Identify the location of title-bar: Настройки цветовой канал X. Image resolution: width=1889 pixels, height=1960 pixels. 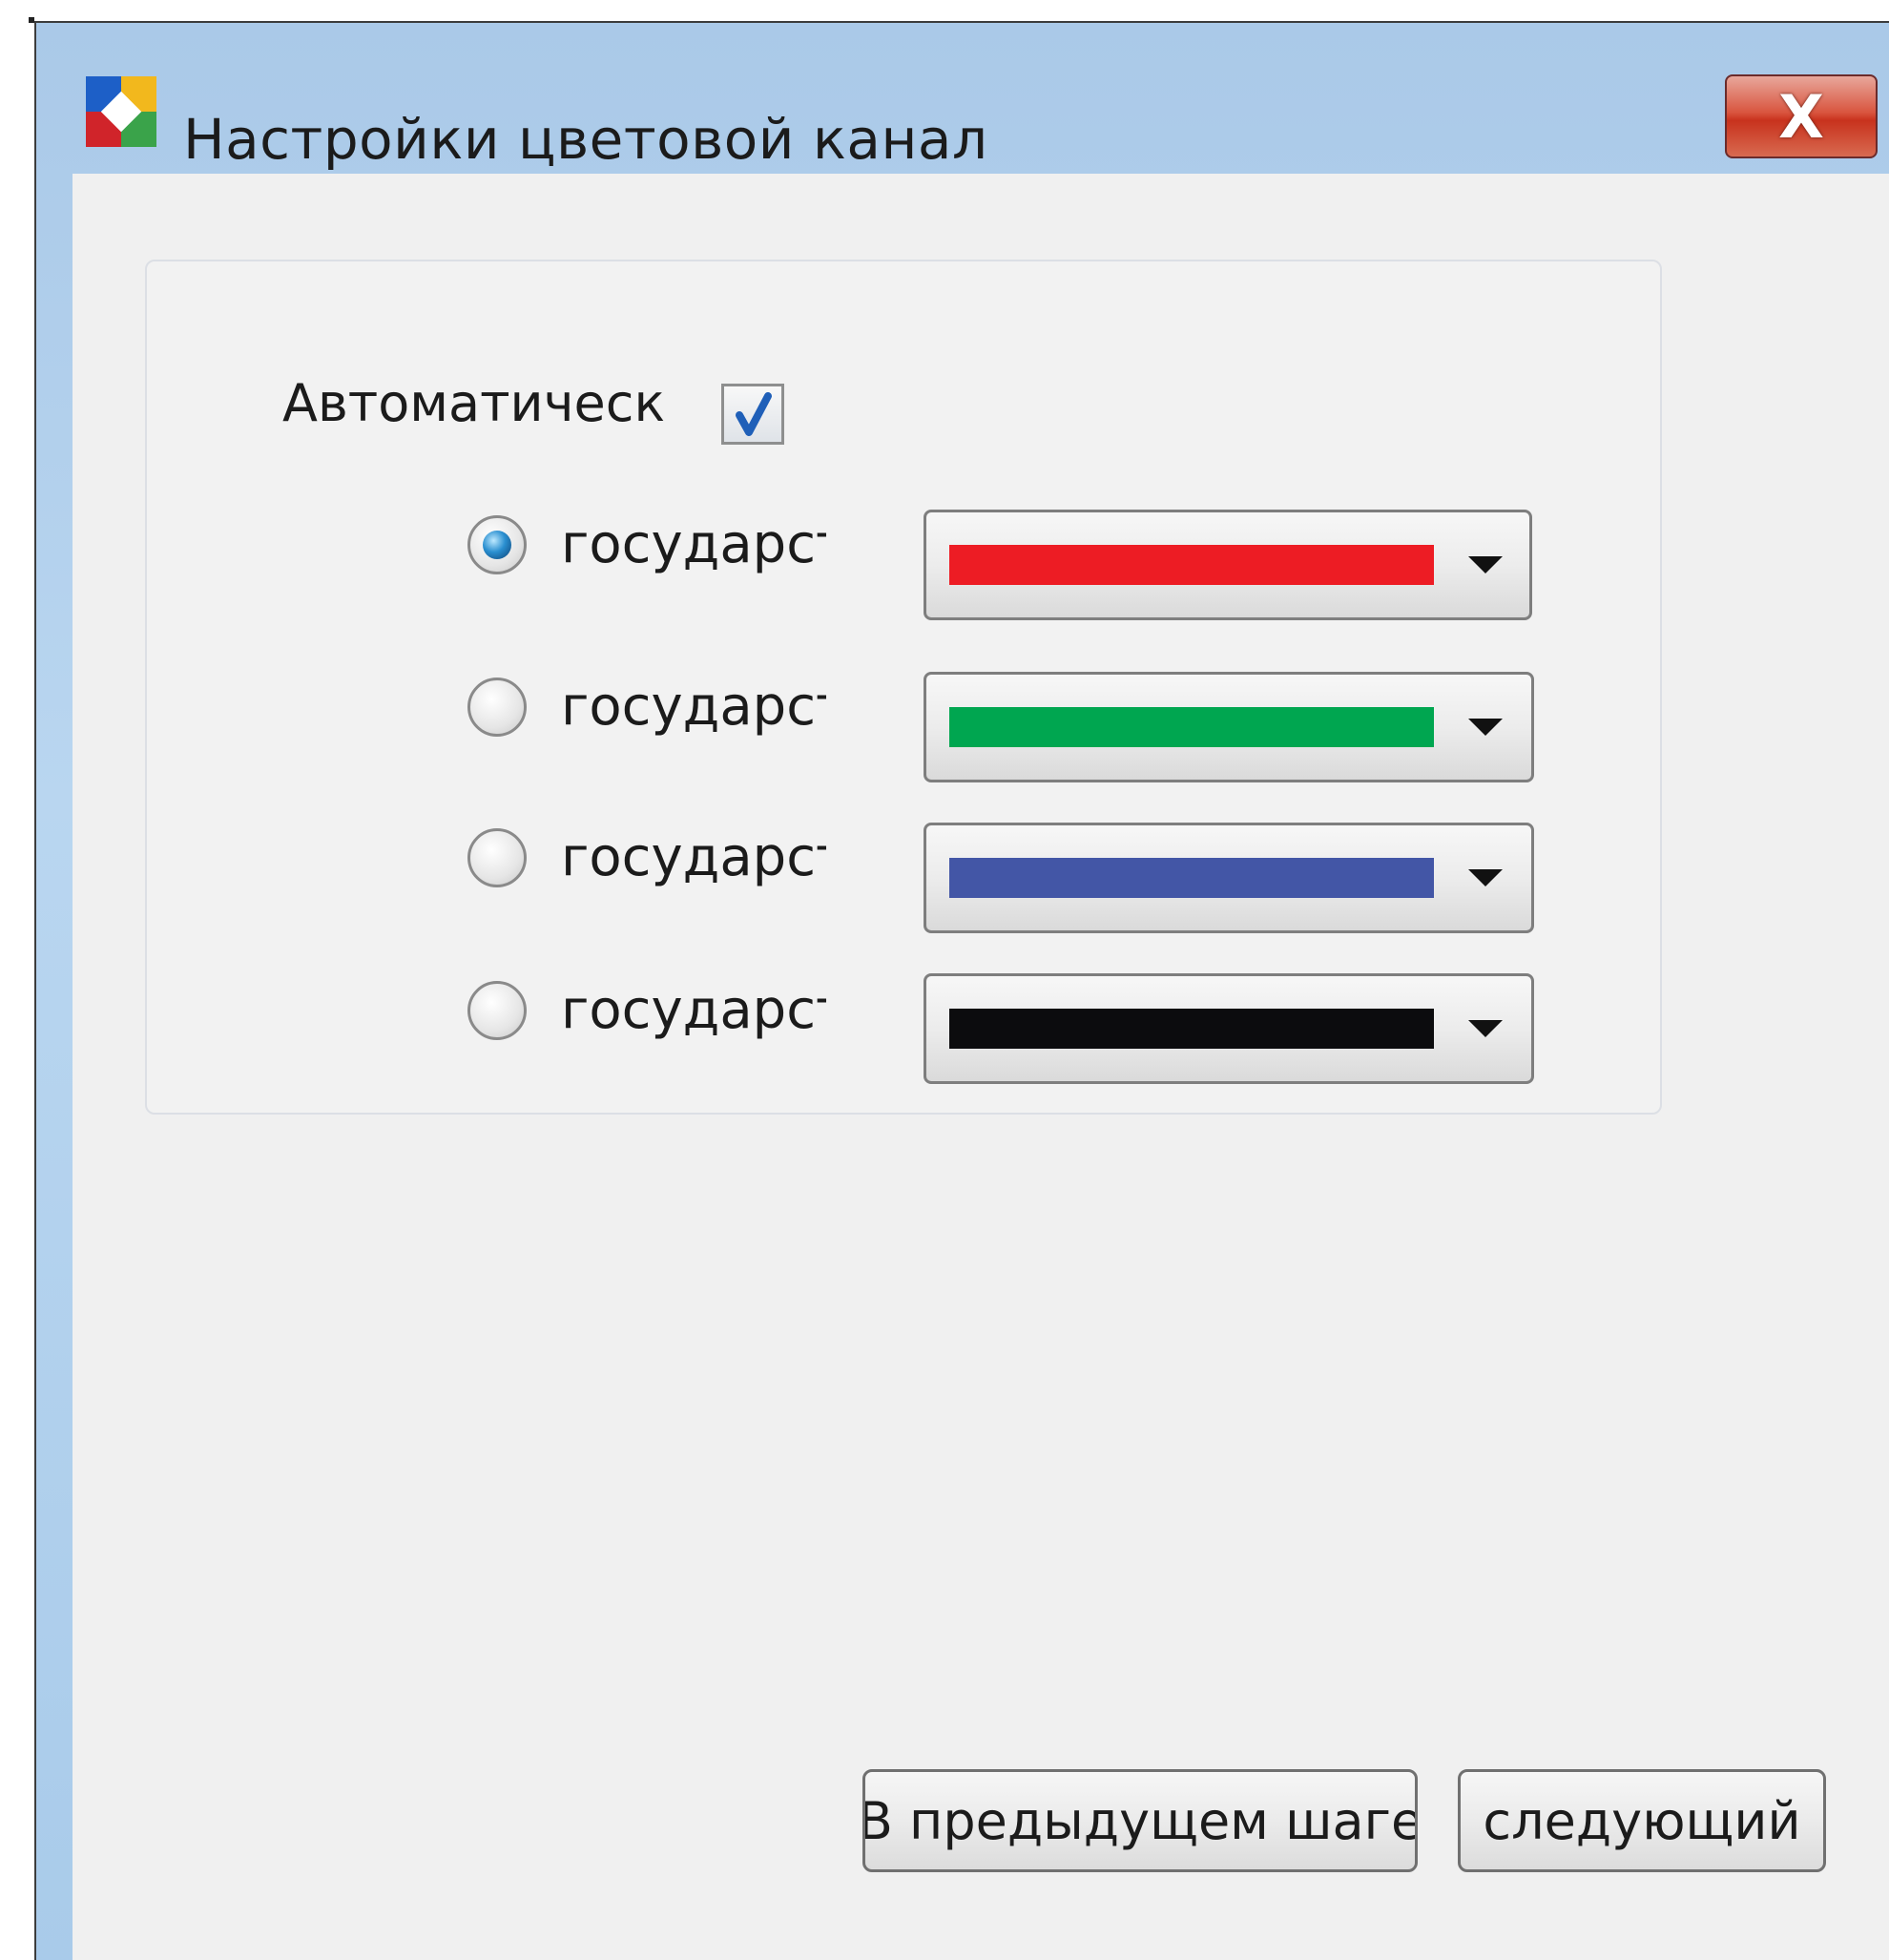
(962, 99).